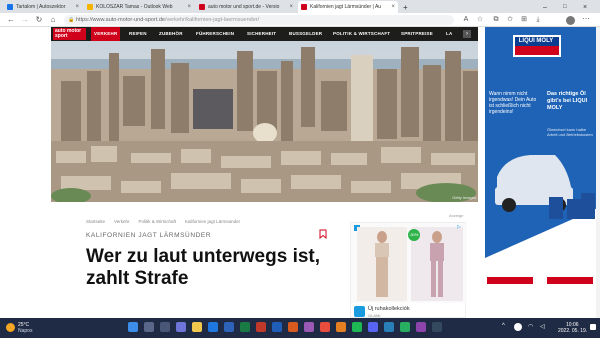 Image resolution: width=600 pixels, height=338 pixels. What do you see at coordinates (357, 327) in the screenshot?
I see `spotify-icon` at bounding box center [357, 327].